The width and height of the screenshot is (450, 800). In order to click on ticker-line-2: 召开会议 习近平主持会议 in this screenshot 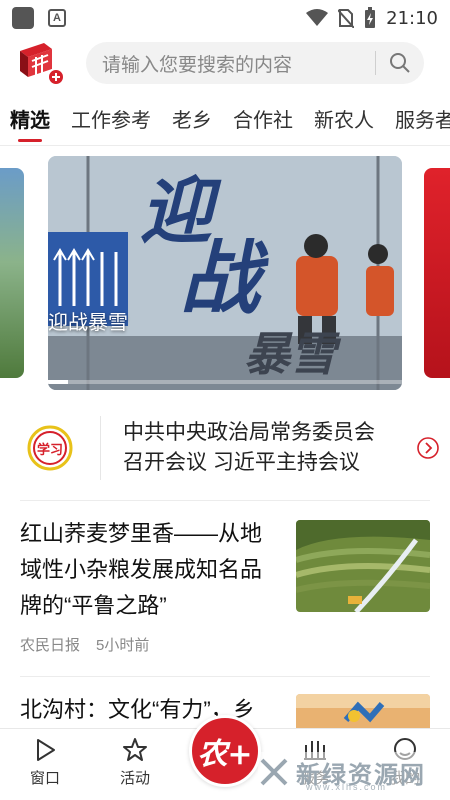, I will do `click(241, 462)`.